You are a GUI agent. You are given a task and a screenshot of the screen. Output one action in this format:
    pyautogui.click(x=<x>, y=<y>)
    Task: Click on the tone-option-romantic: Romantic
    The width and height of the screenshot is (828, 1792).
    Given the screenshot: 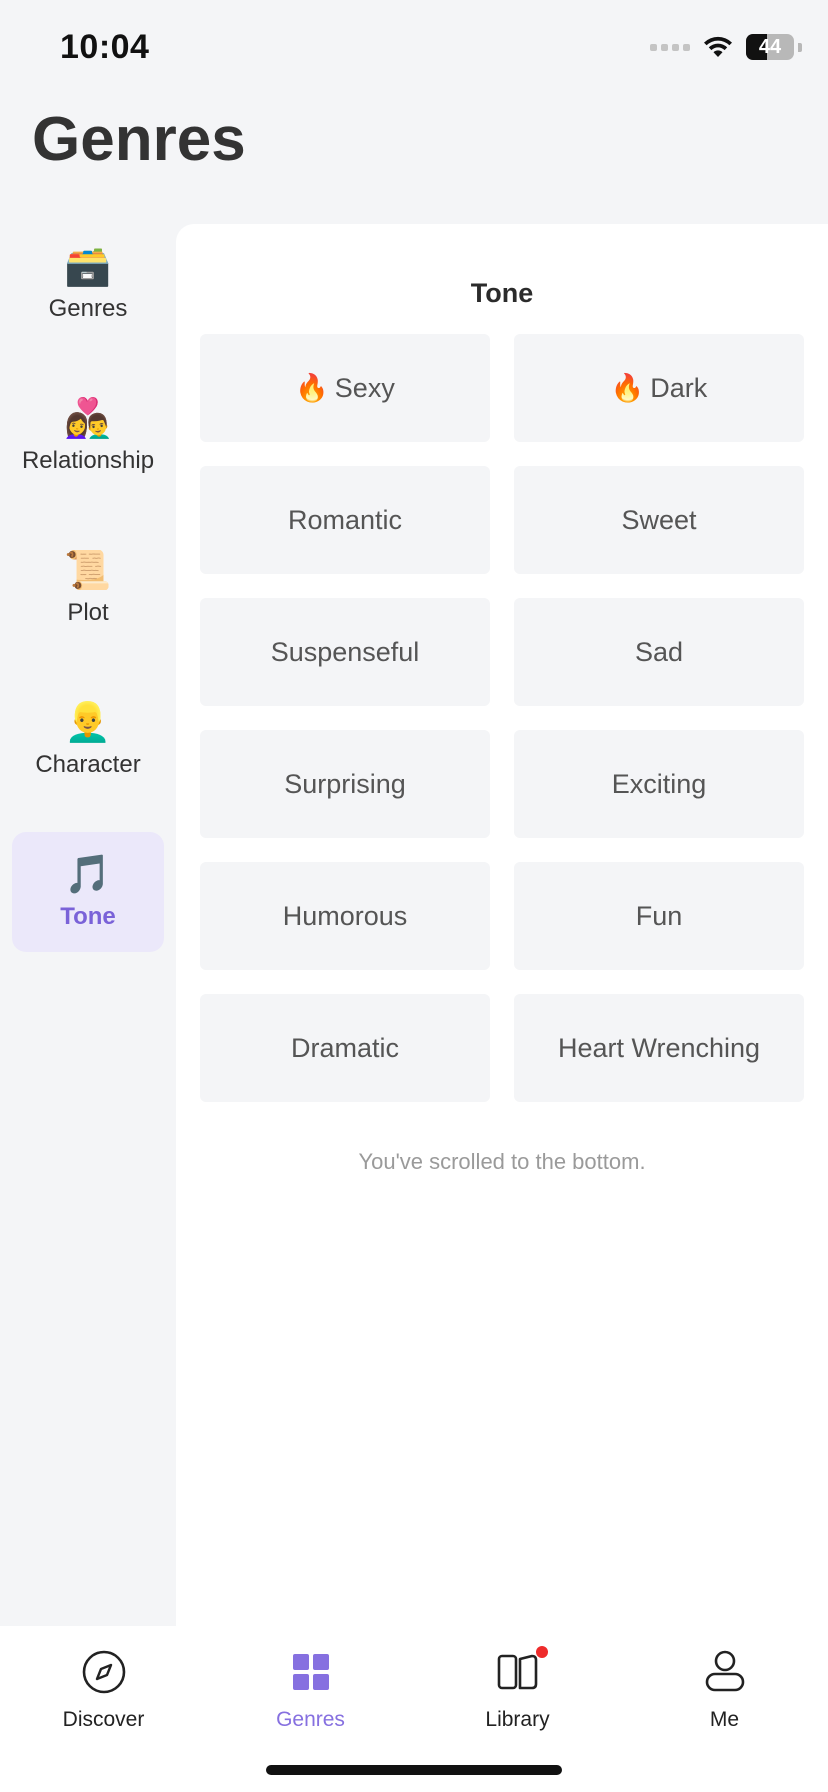 What is the action you would take?
    pyautogui.click(x=345, y=520)
    